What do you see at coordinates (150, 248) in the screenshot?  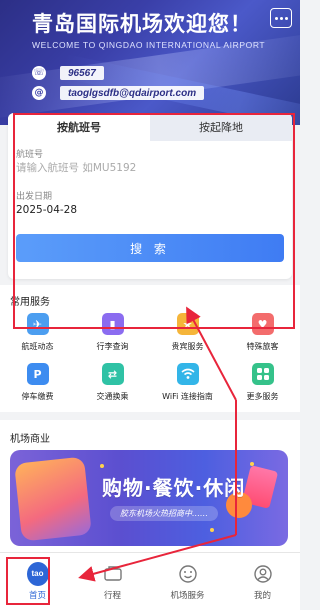 I see `search-button: 搜 索` at bounding box center [150, 248].